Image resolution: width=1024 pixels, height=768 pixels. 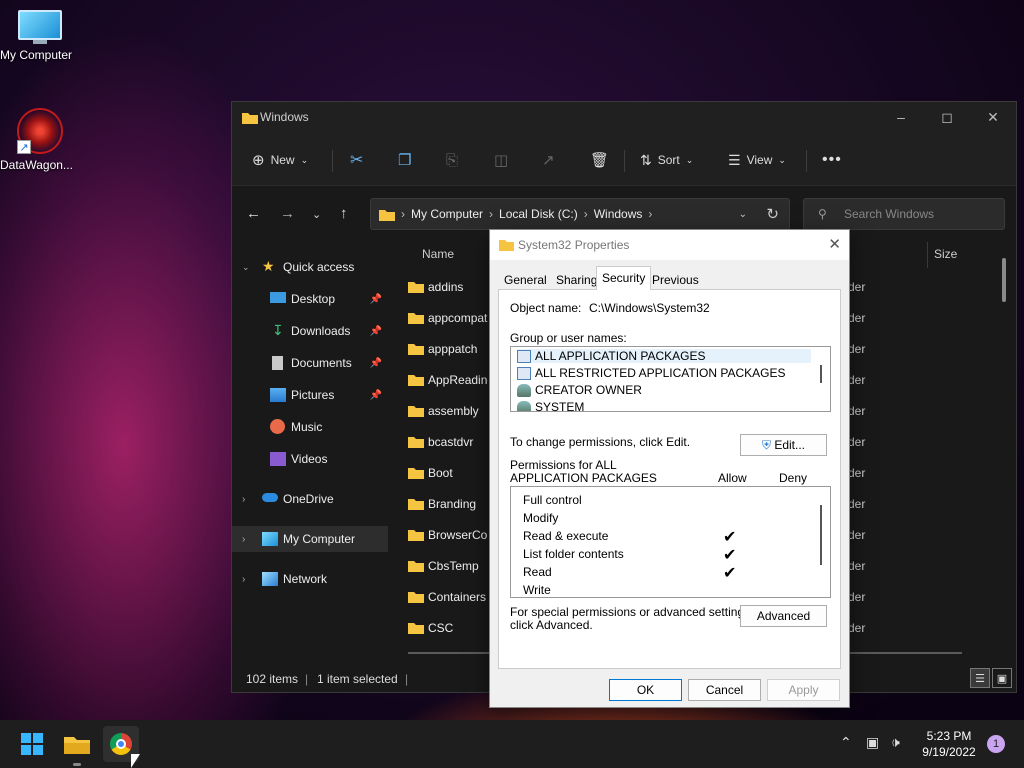 What do you see at coordinates (253, 213) in the screenshot?
I see `back-button: ←` at bounding box center [253, 213].